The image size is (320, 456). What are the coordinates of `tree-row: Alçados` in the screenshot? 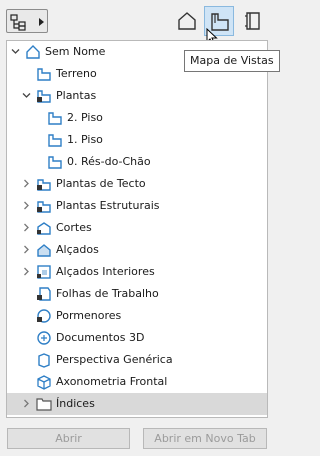 It's located at (137, 250).